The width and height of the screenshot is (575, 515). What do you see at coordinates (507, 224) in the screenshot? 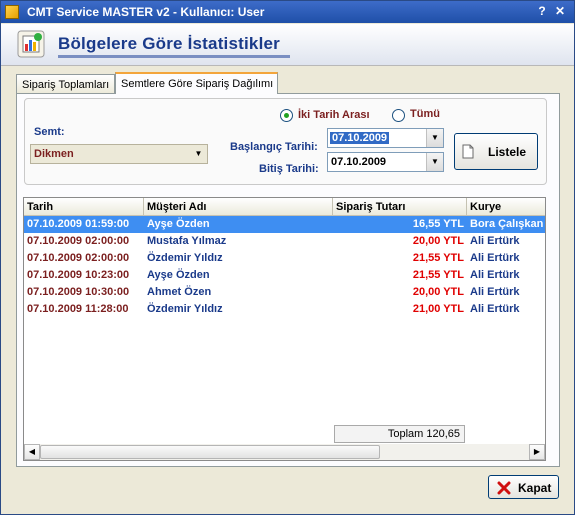
I see `cell-courier: Bora Çalışkan` at bounding box center [507, 224].